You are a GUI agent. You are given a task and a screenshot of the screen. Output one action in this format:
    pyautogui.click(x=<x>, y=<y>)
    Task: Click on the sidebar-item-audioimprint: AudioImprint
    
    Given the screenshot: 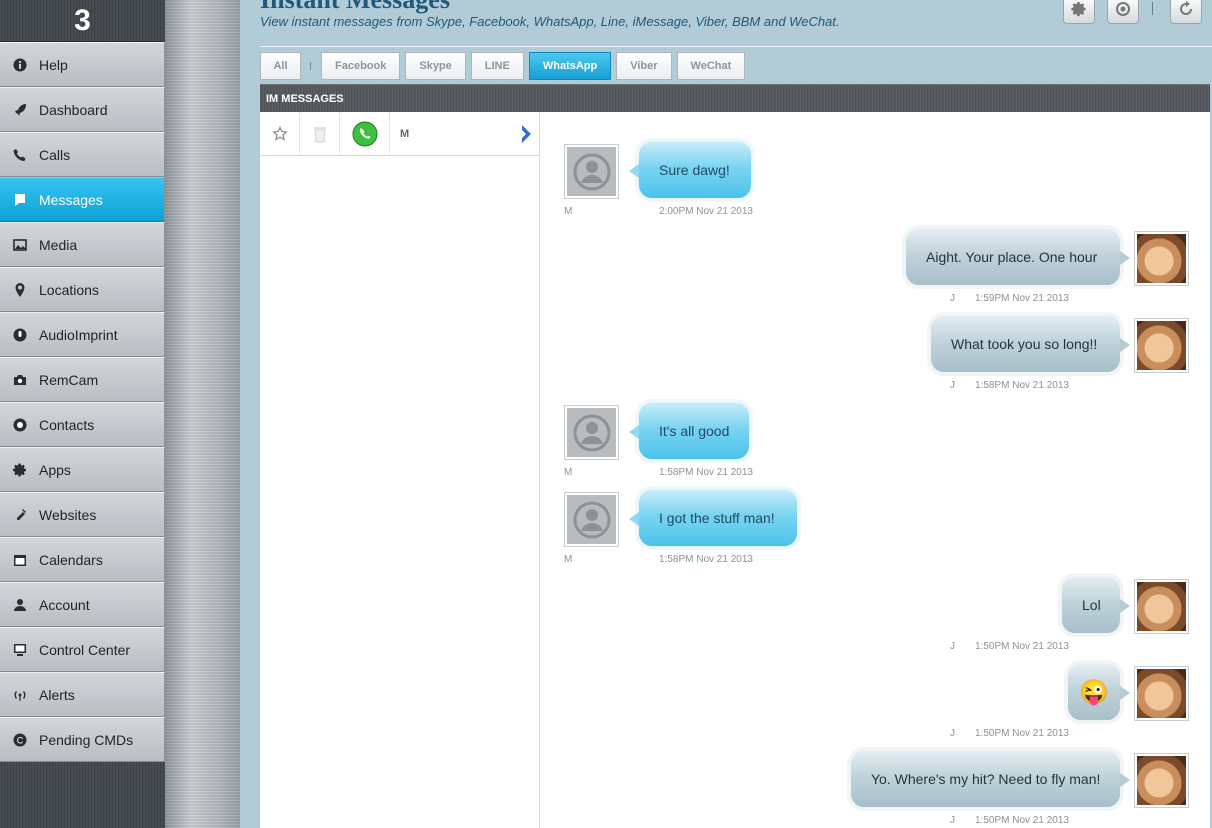 What is the action you would take?
    pyautogui.click(x=82, y=334)
    